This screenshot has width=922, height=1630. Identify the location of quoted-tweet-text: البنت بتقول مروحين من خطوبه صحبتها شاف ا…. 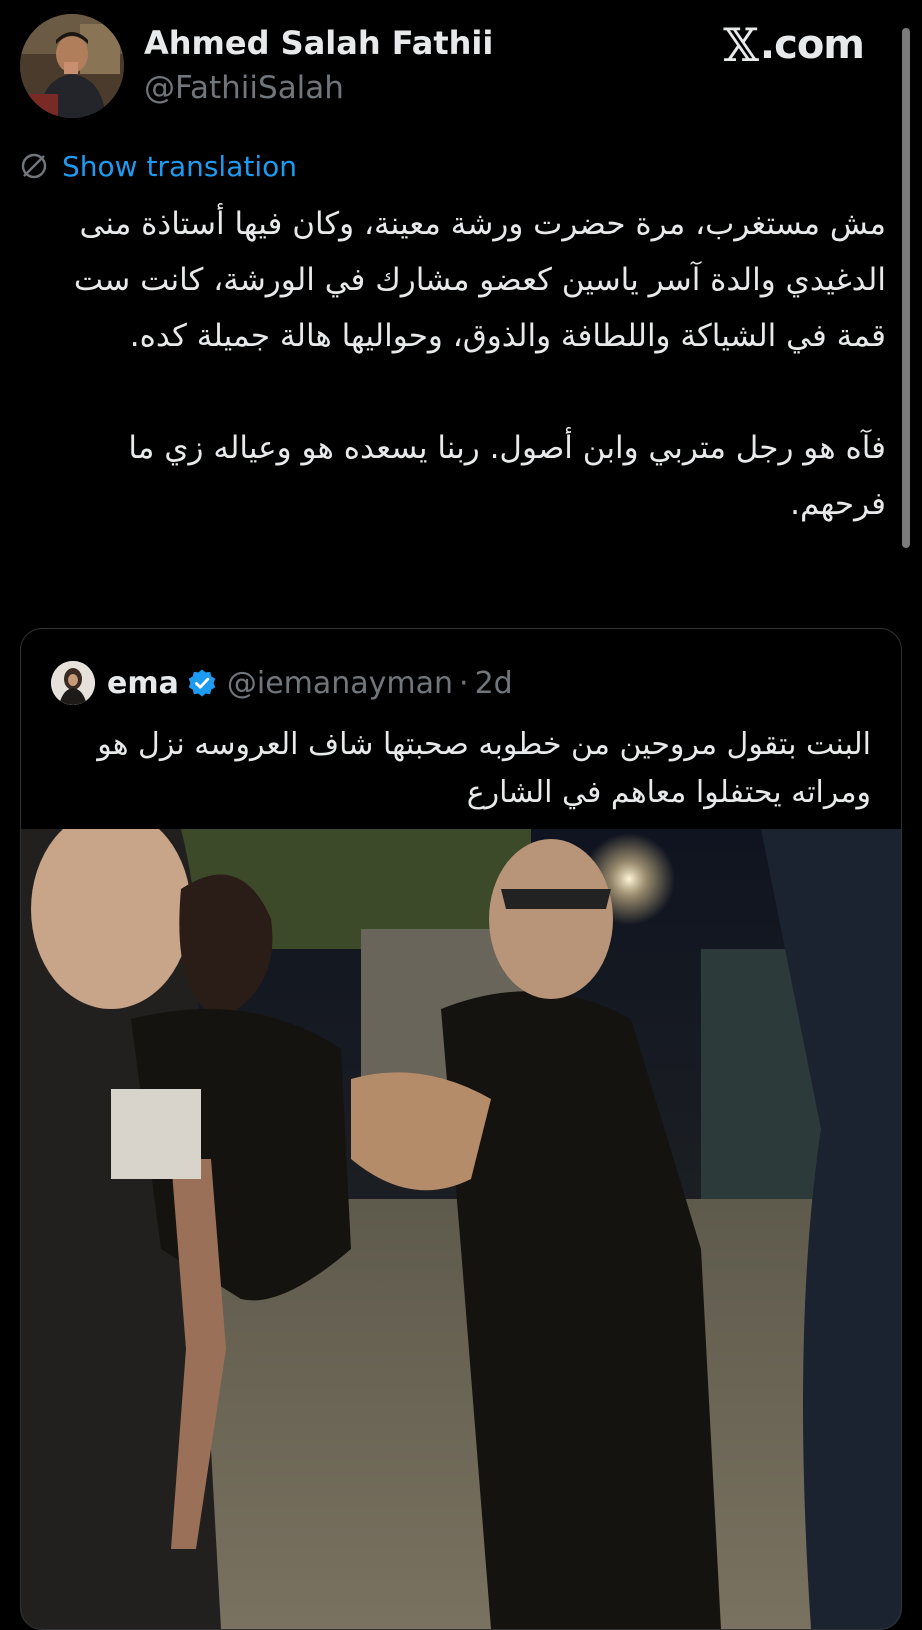
(471, 769).